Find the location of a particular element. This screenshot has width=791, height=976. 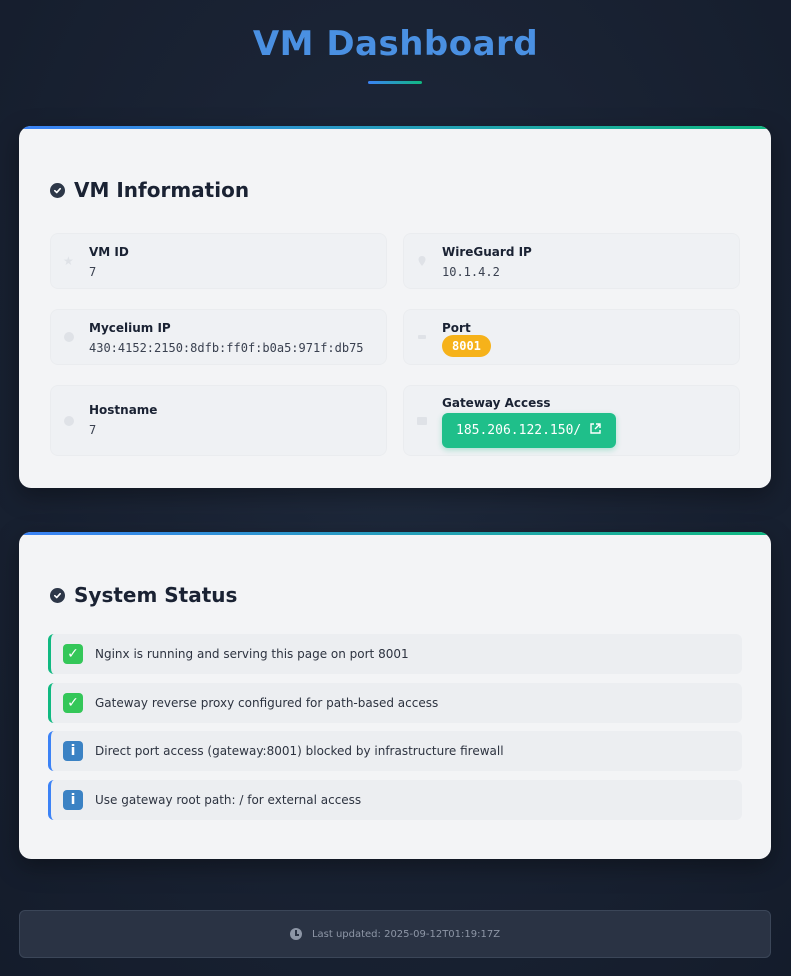

wireguard-ip-label: WireGuard IP is located at coordinates (487, 252).